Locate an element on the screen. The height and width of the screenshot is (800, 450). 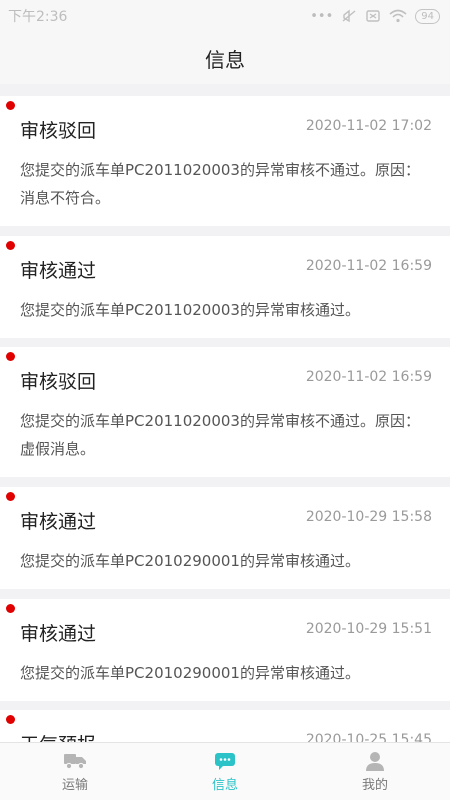
message-item: 天气预报 2020-10-25 15:45 is located at coordinates (225, 726).